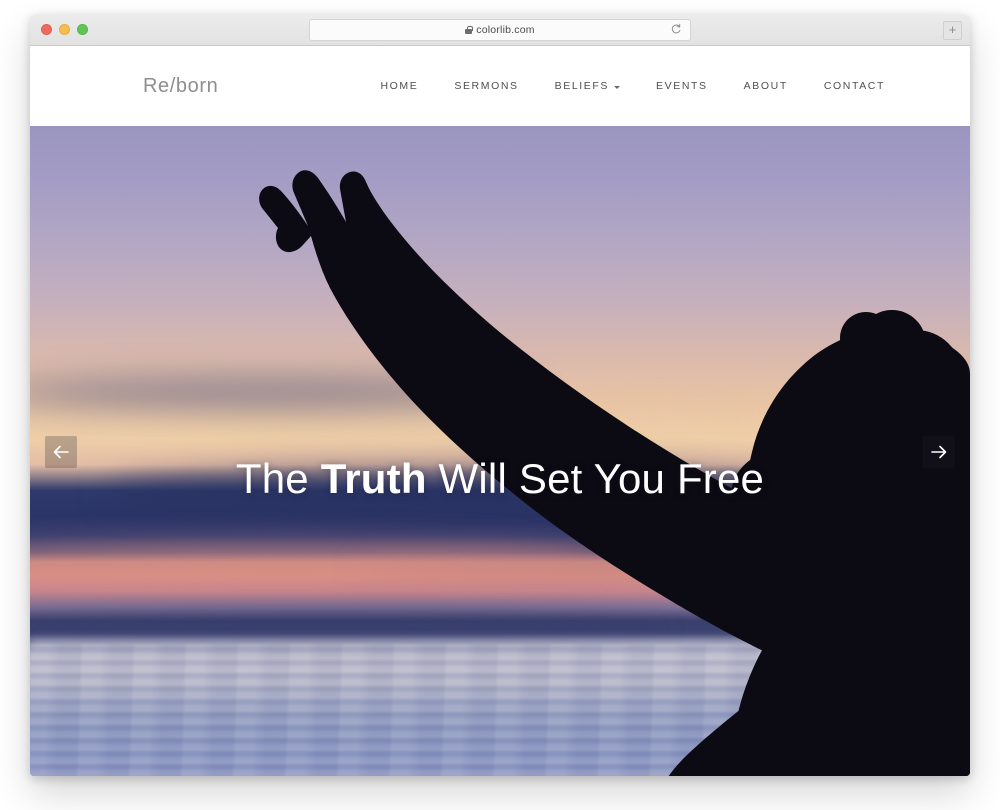 This screenshot has height=810, width=1000. Describe the element at coordinates (278, 479) in the screenshot. I see `headline-part-1: The` at that location.